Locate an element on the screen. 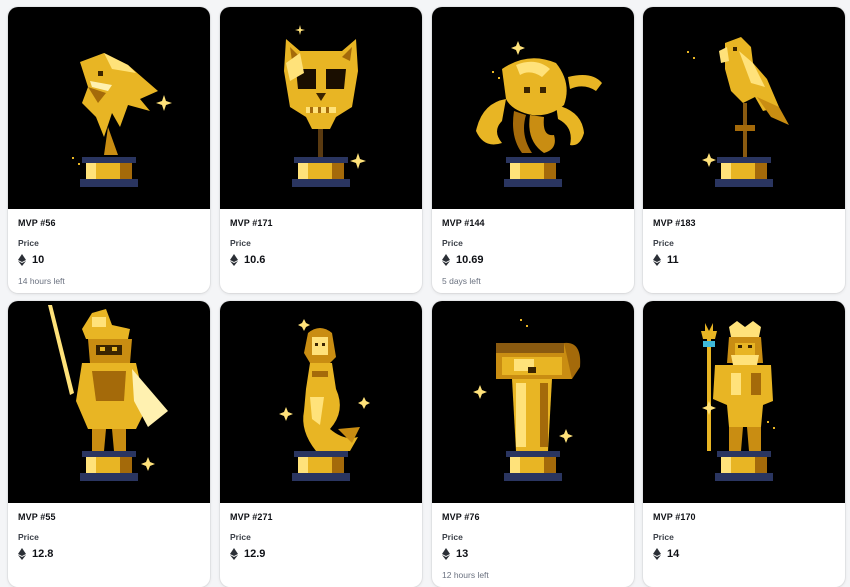  nft-card: MVP #271 Price 12.9 is located at coordinates (321, 444).